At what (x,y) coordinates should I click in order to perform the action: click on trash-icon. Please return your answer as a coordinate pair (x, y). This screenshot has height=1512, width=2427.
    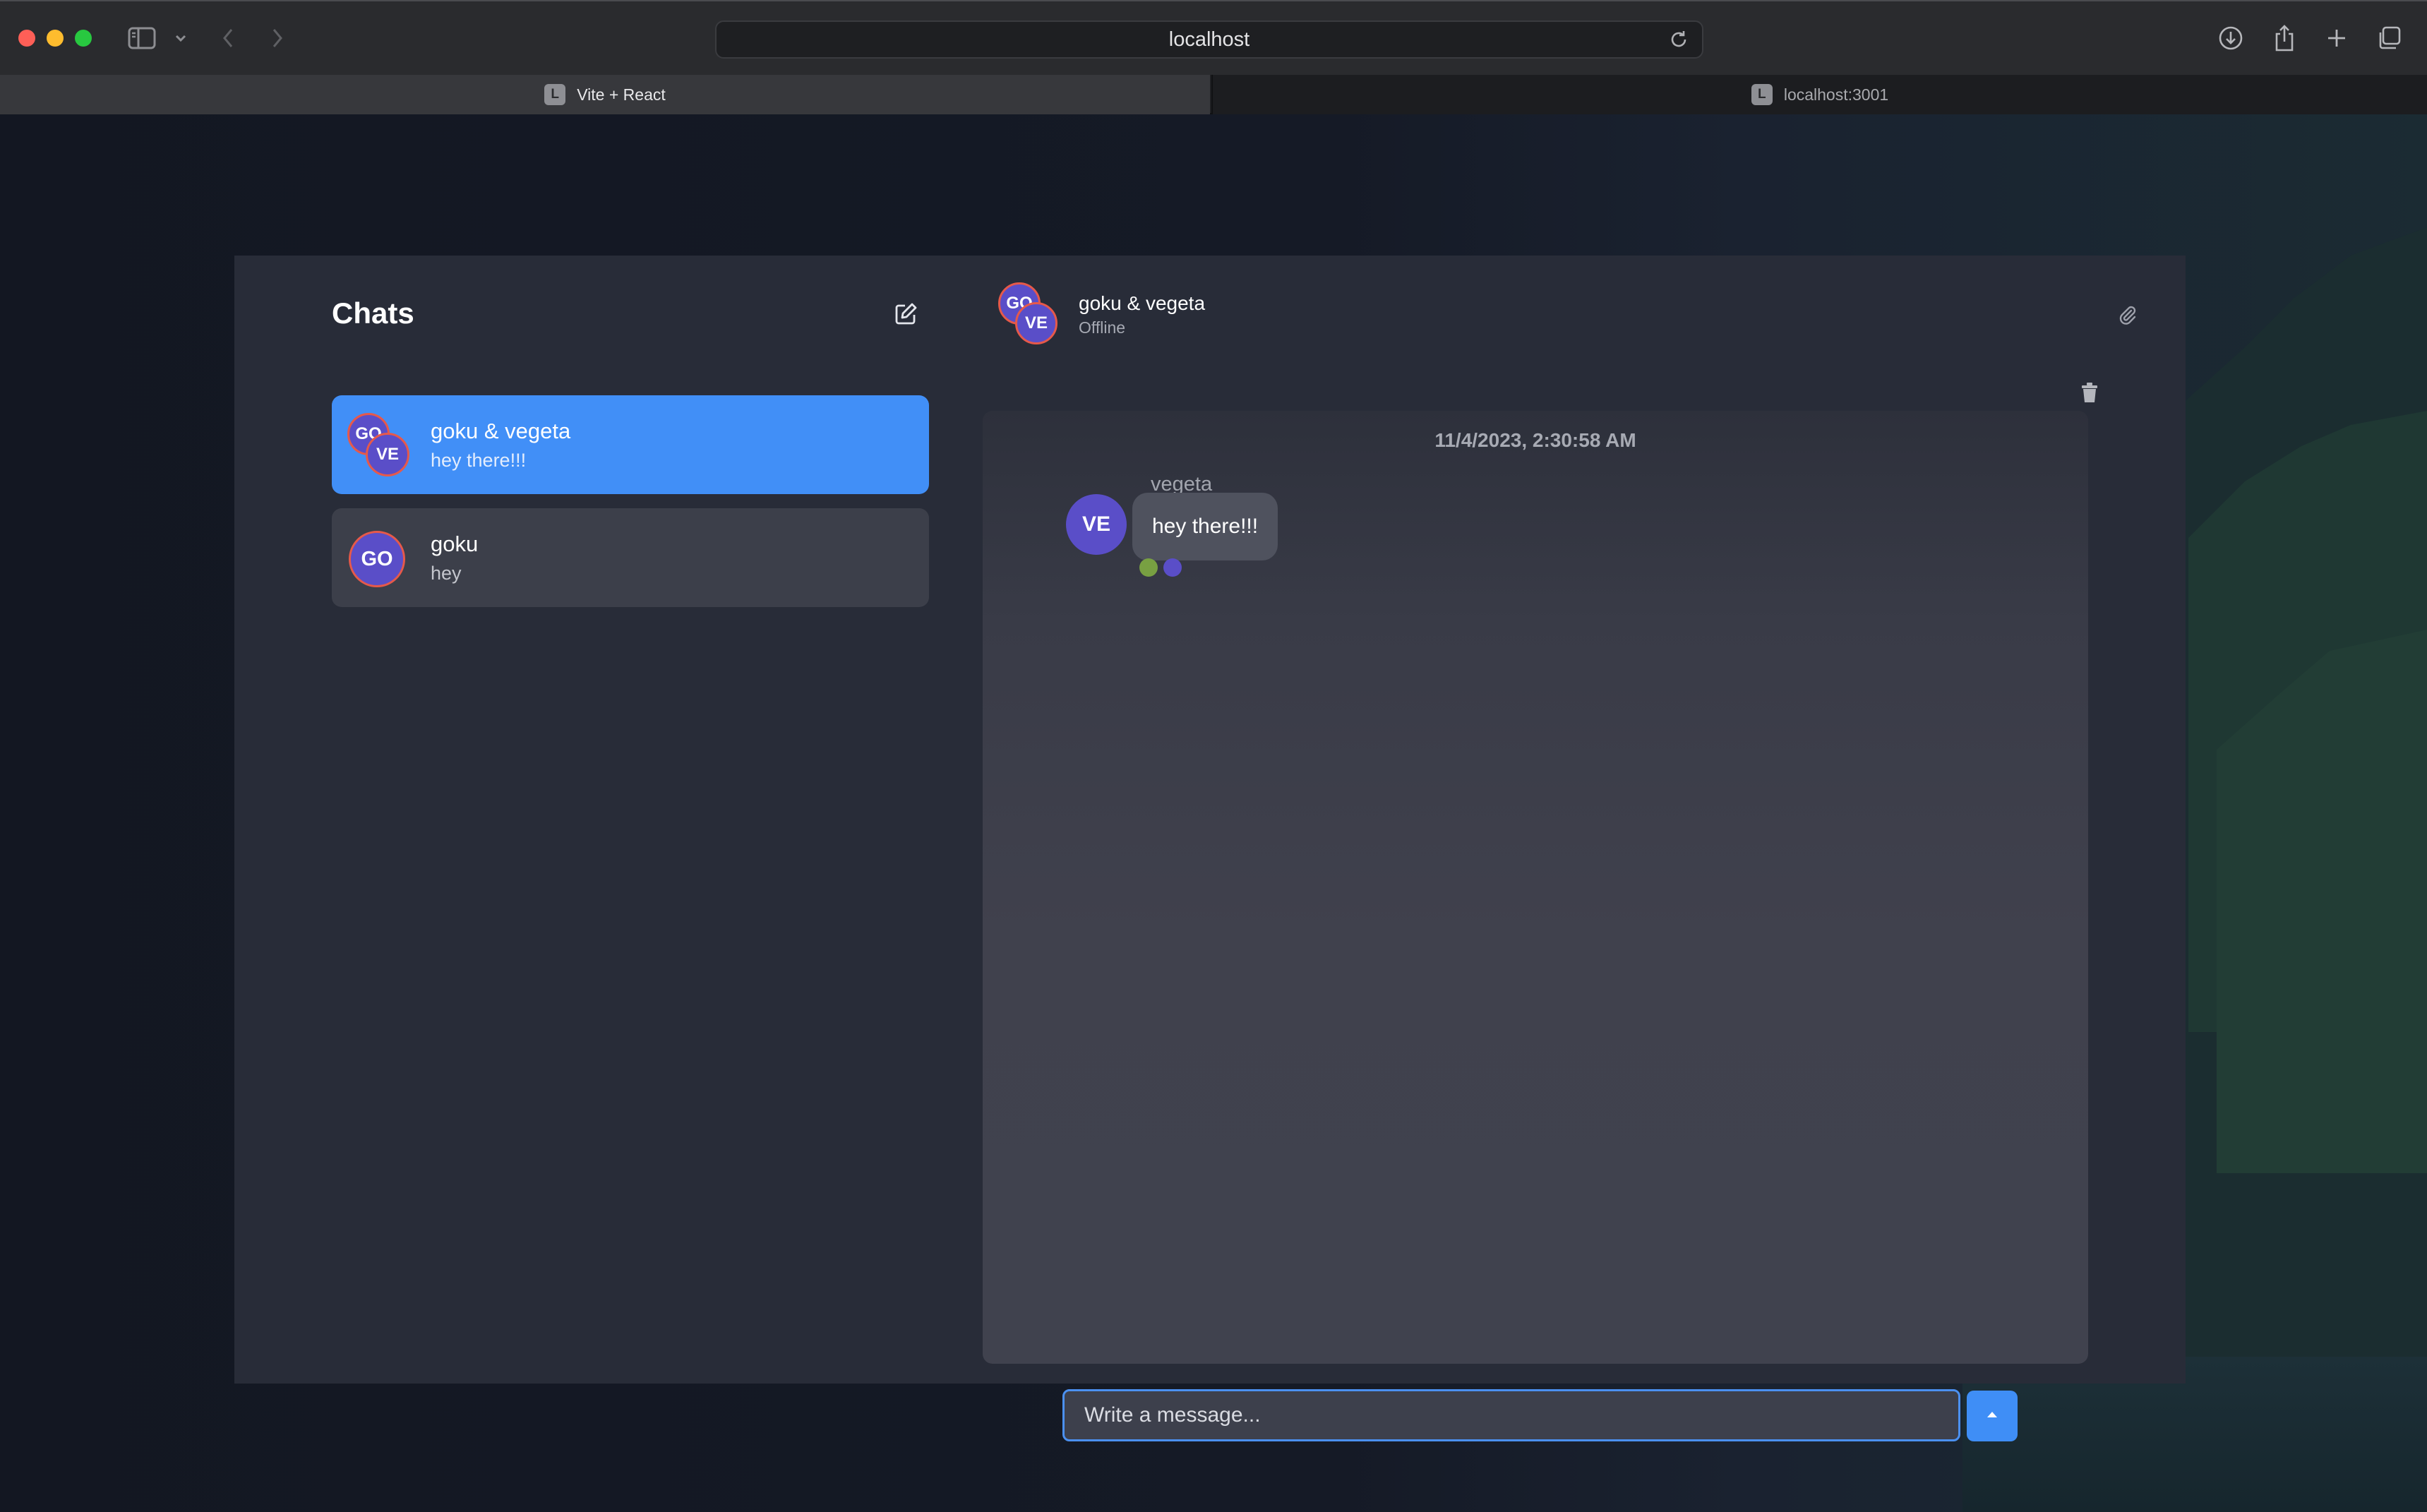
    Looking at the image, I should click on (2089, 394).